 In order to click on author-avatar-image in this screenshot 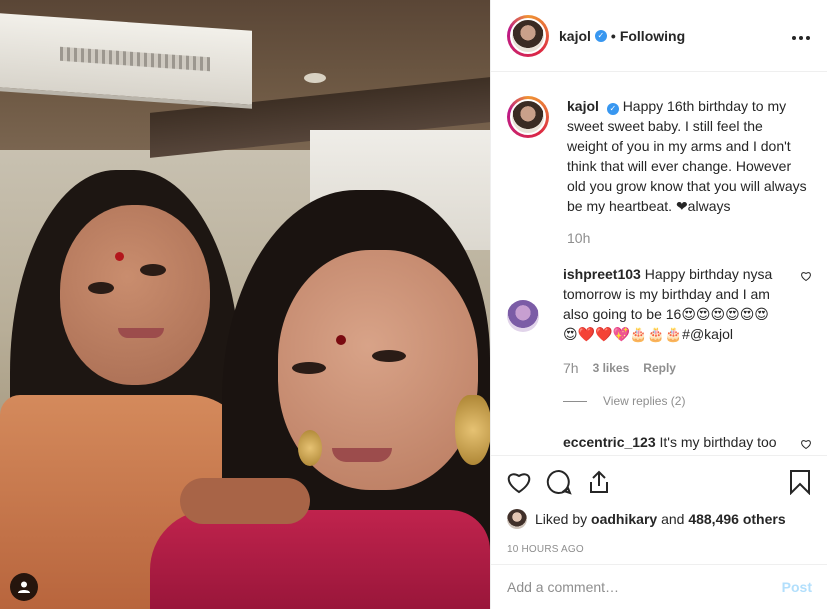, I will do `click(528, 35)`.